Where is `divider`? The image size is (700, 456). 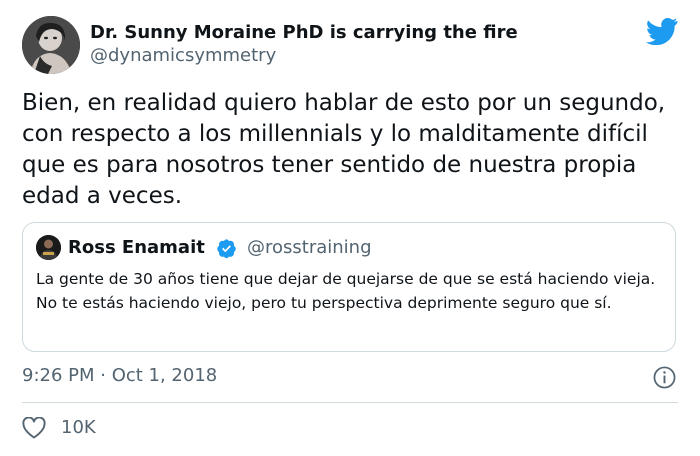
divider is located at coordinates (350, 402).